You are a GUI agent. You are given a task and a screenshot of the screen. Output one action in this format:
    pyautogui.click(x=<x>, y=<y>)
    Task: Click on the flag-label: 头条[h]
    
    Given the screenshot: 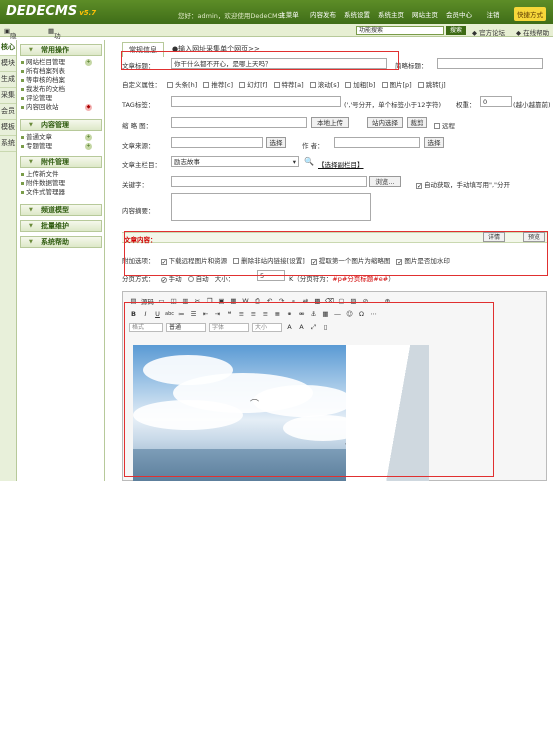 What is the action you would take?
    pyautogui.click(x=186, y=85)
    